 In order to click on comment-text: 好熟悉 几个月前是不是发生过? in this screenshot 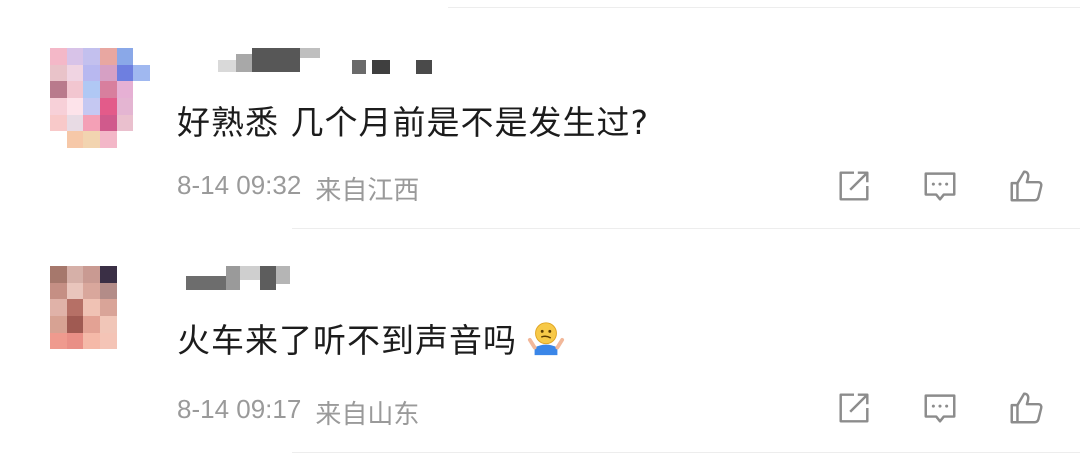, I will do `click(413, 120)`.